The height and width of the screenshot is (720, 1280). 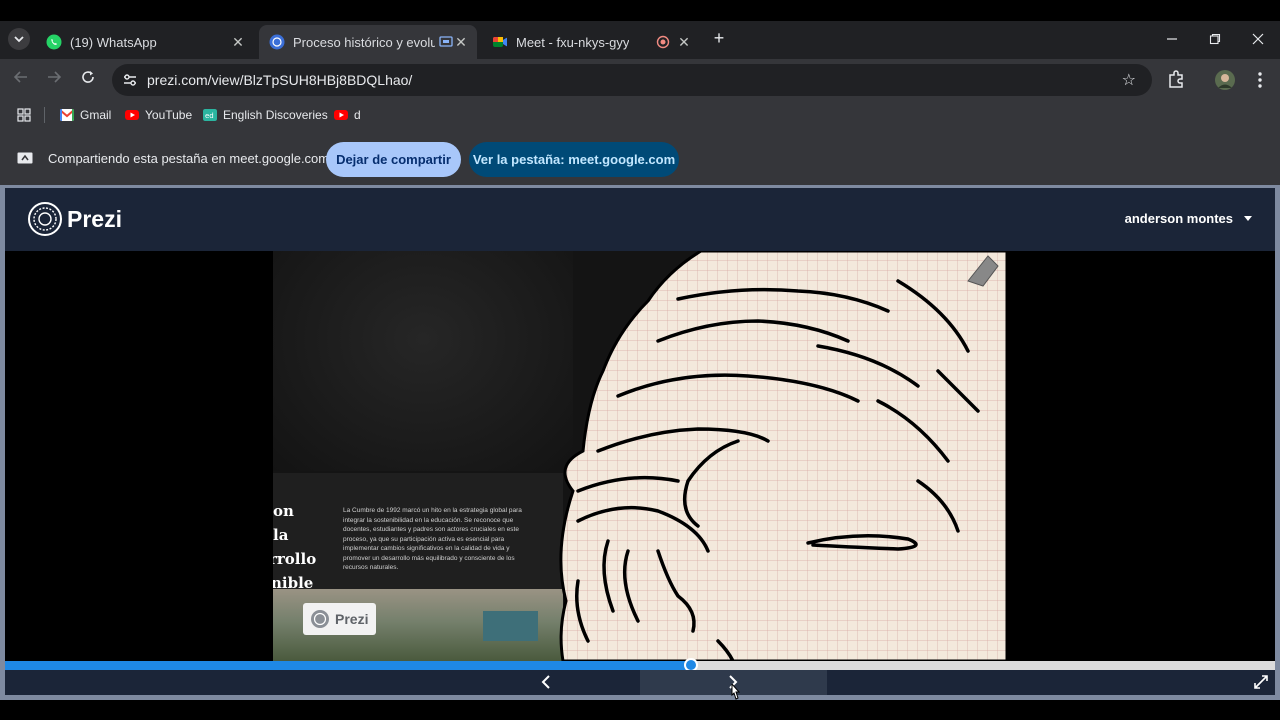 What do you see at coordinates (295, 547) in the screenshot?
I see `slide-title: on la rrollo nible` at bounding box center [295, 547].